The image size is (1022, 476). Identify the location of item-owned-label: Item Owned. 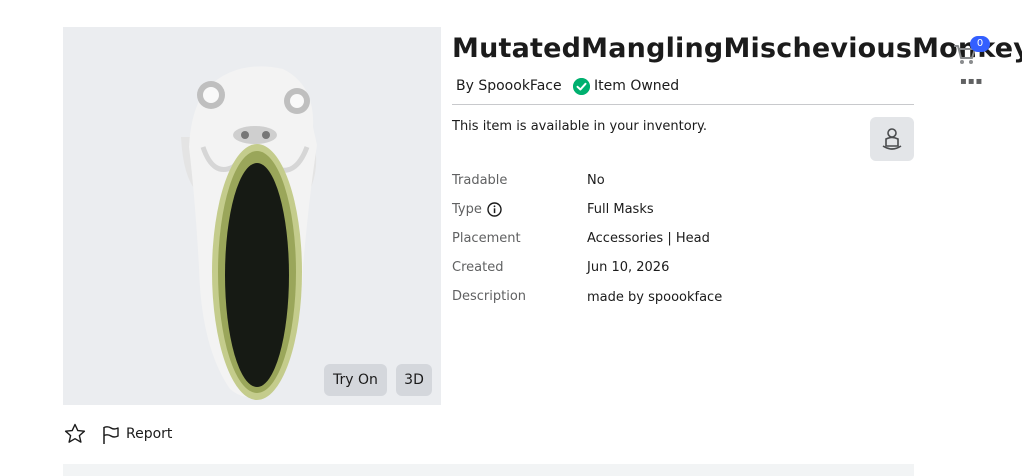
(637, 86).